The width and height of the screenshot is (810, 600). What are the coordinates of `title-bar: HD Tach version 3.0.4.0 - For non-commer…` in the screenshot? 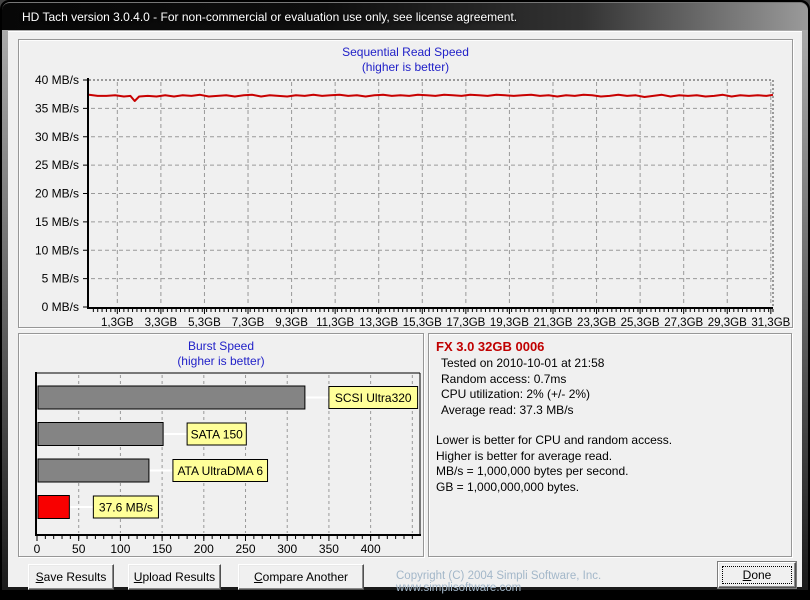 It's located at (405, 16).